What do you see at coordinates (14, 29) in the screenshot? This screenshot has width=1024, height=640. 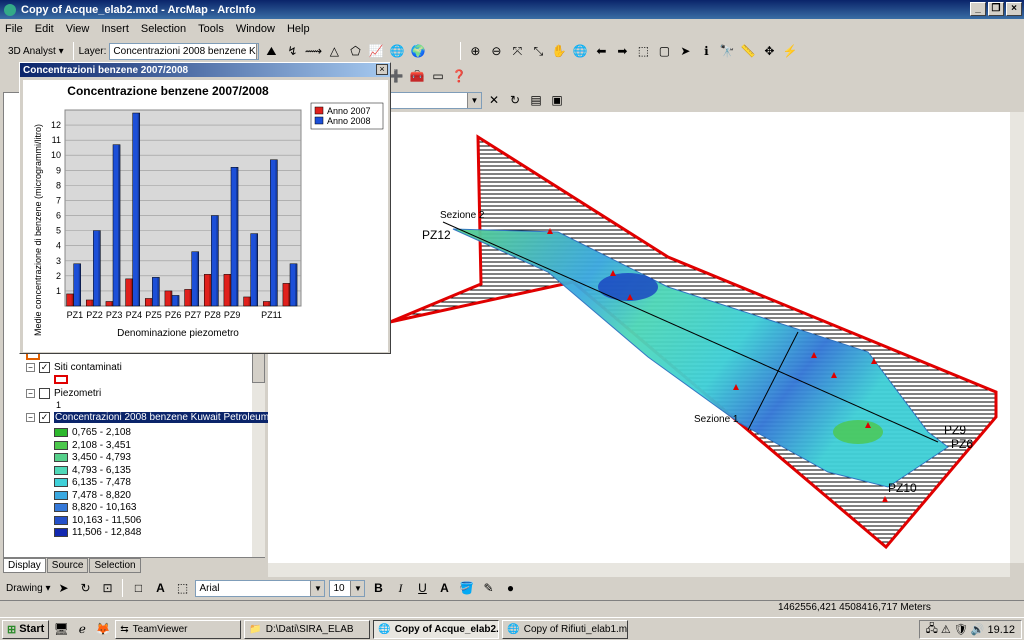 I see `menu-file: File` at bounding box center [14, 29].